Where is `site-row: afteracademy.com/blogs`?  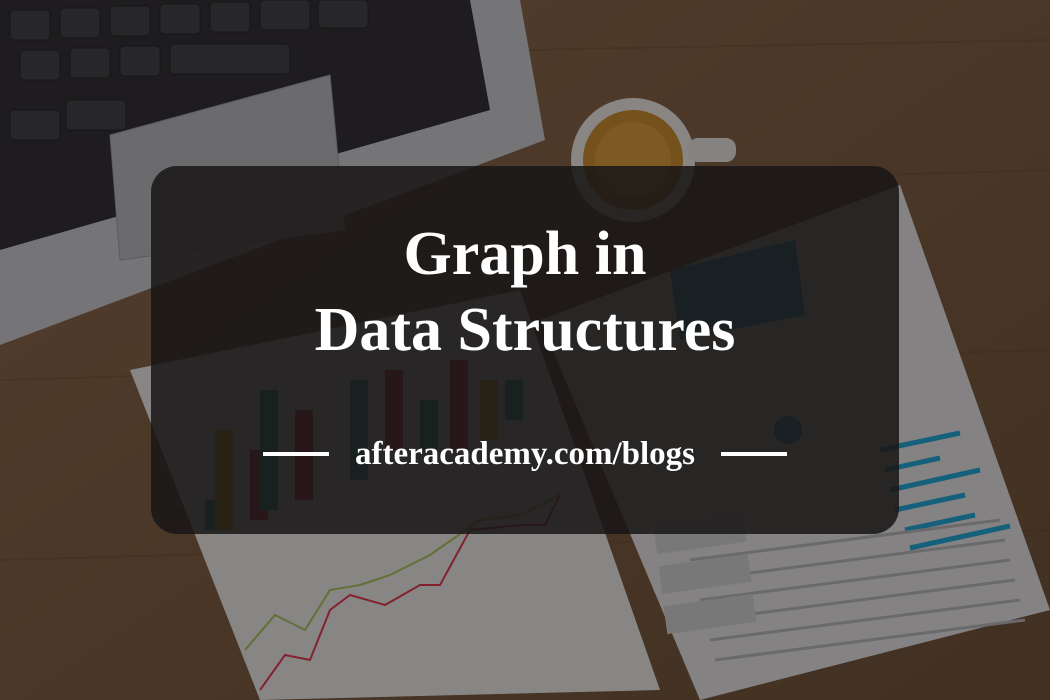 site-row: afteracademy.com/blogs is located at coordinates (525, 454).